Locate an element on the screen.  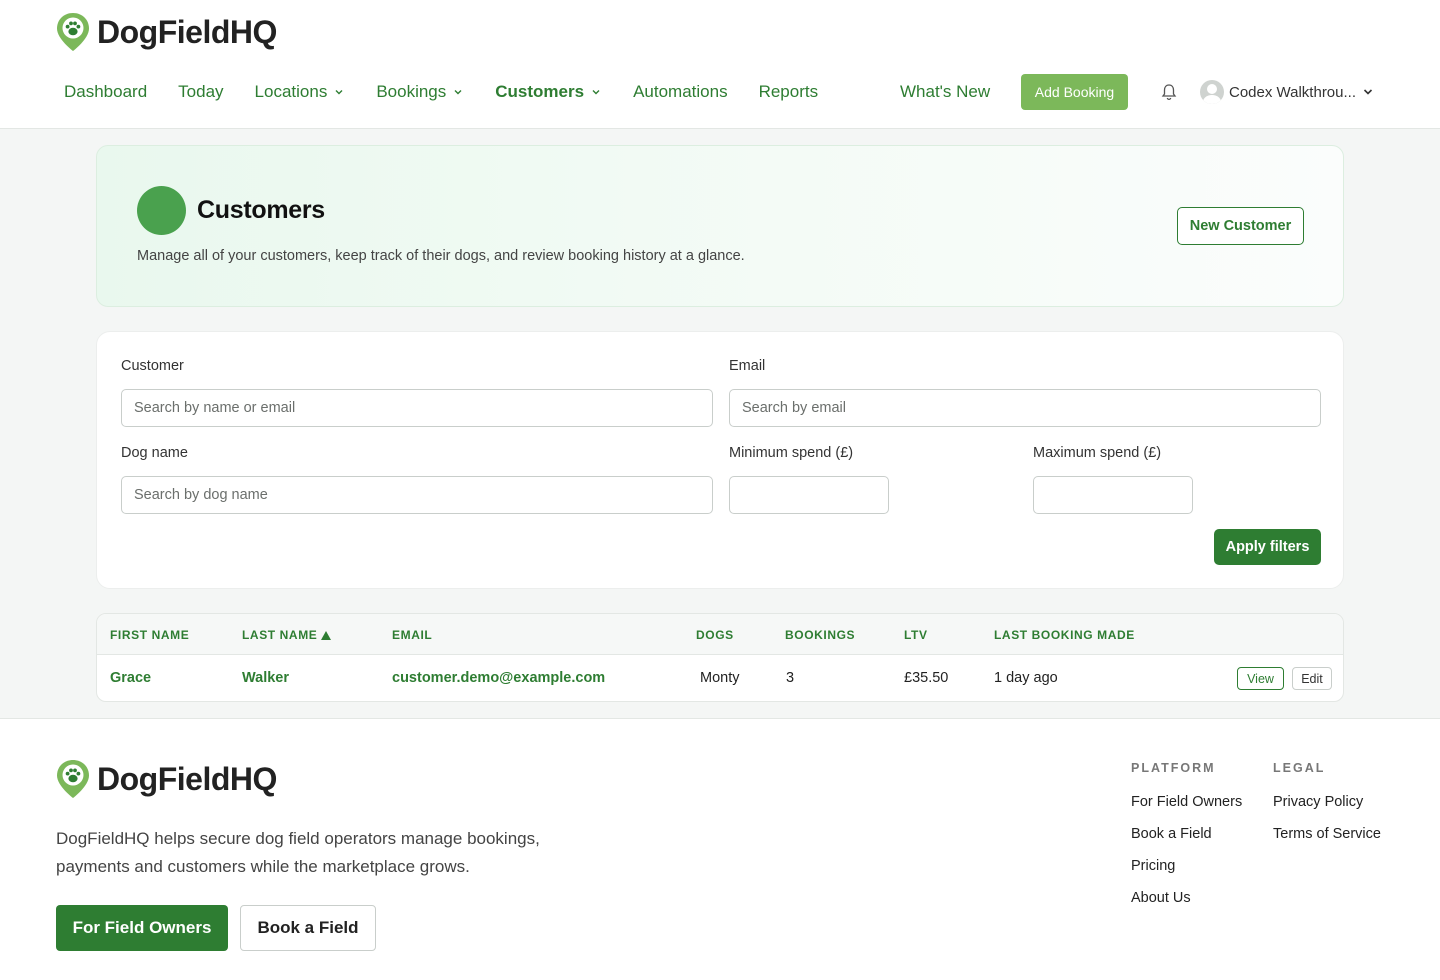
min-spend-label: Minimum spend (£) is located at coordinates (791, 453).